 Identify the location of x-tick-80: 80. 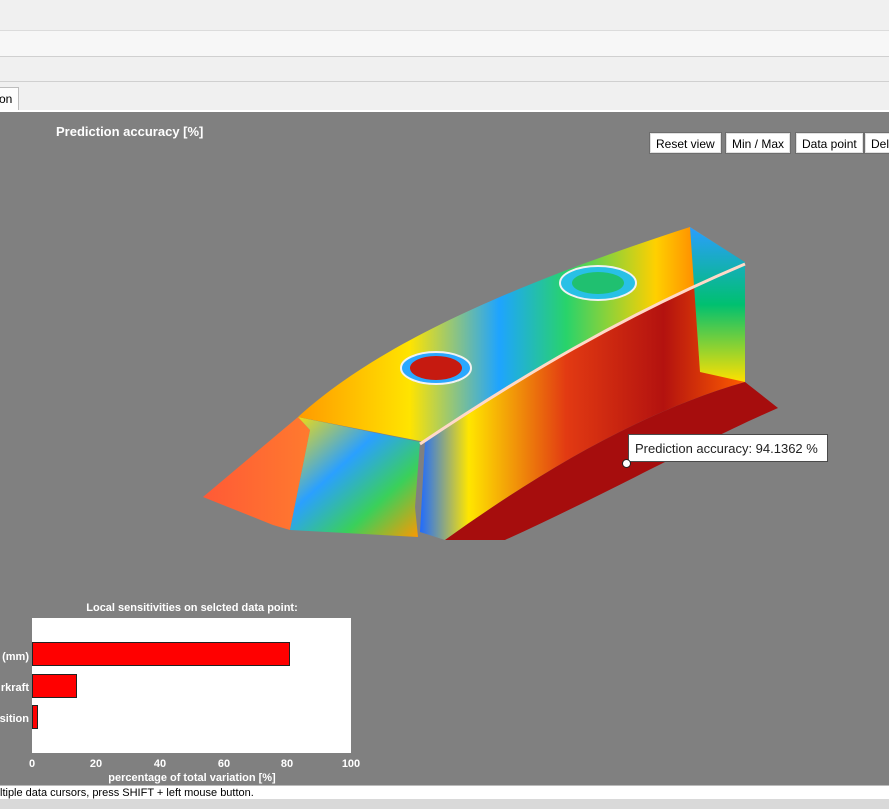
(287, 764).